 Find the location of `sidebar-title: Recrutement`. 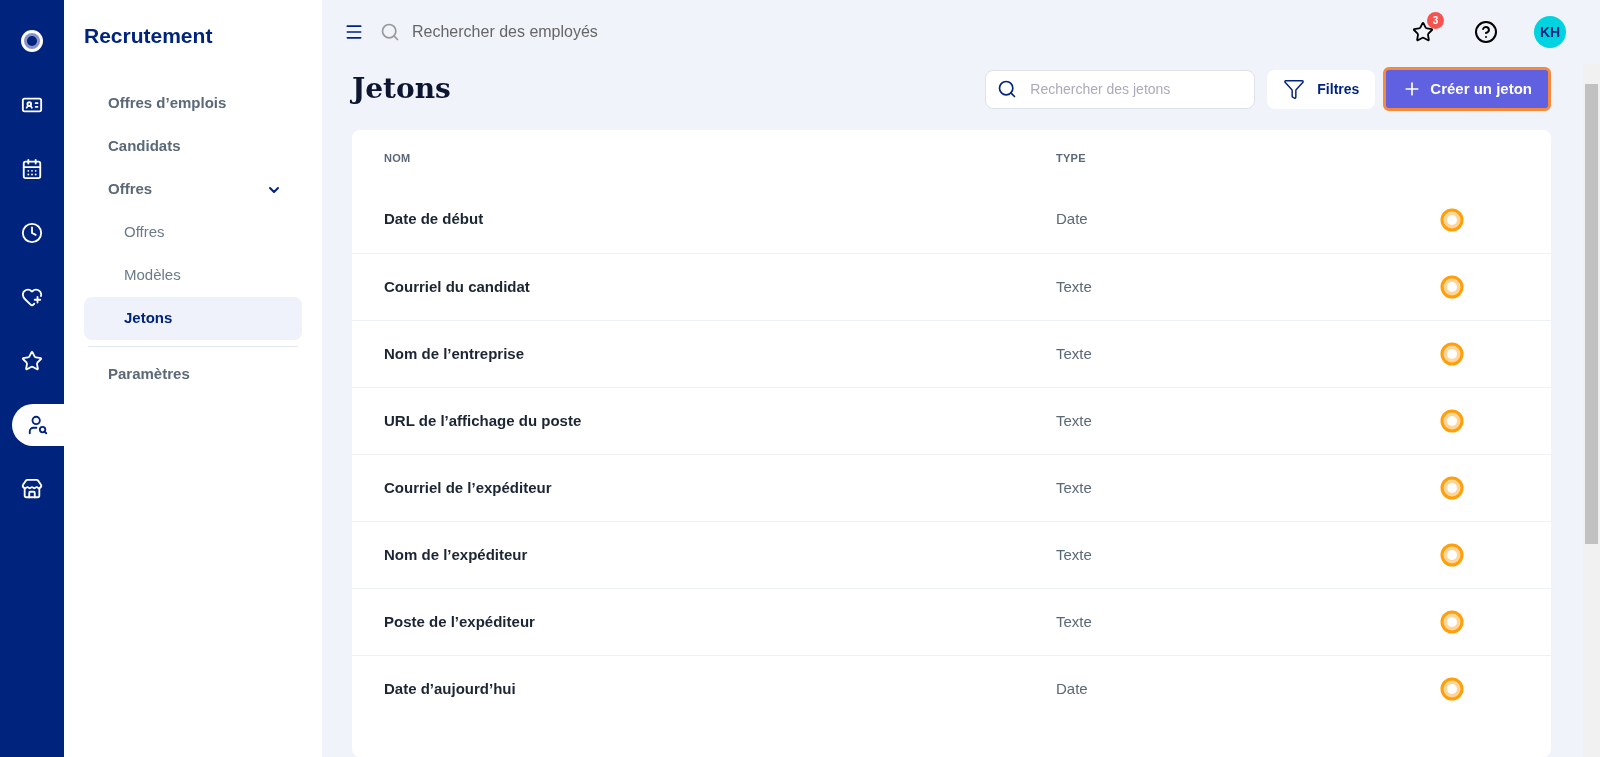

sidebar-title: Recrutement is located at coordinates (149, 36).